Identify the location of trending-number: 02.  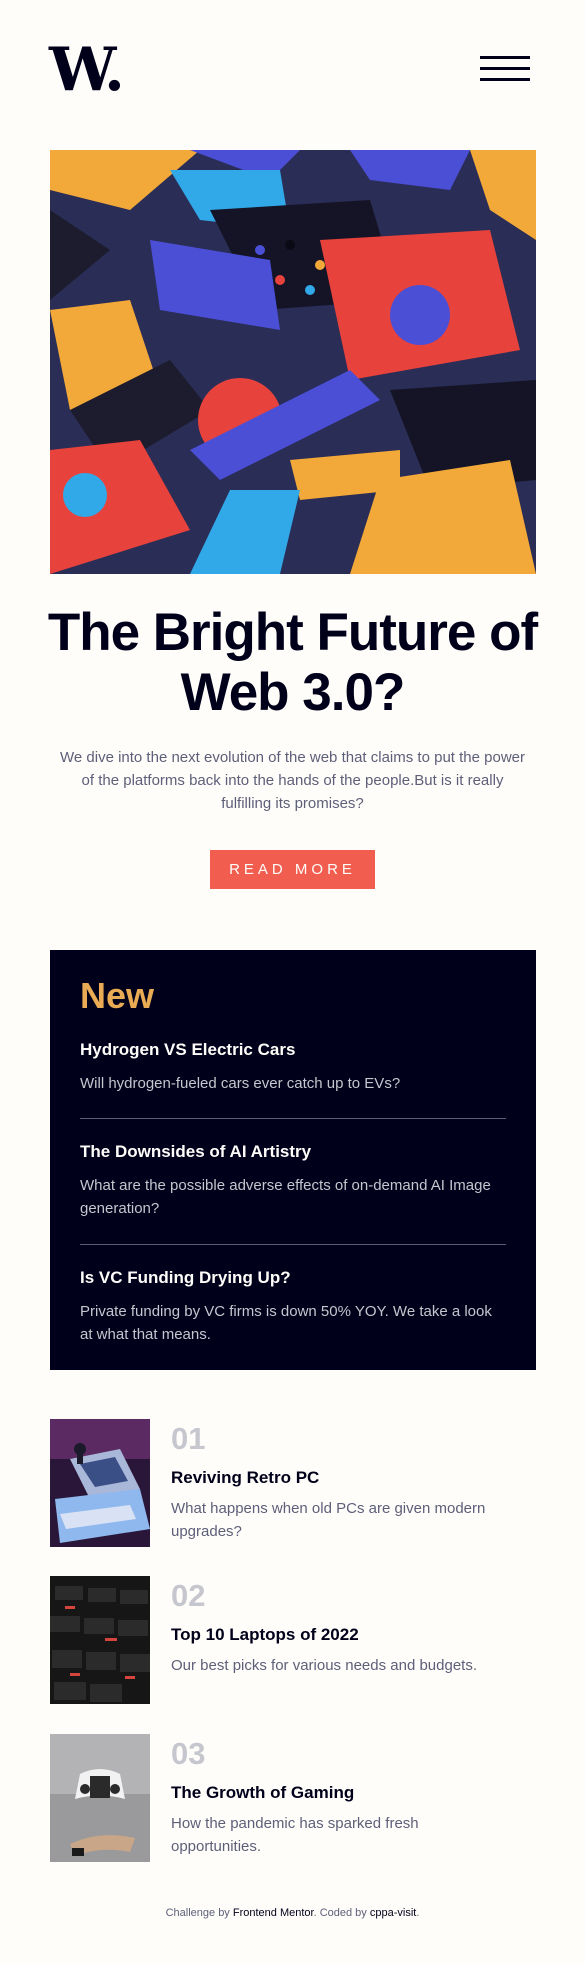
(188, 1595).